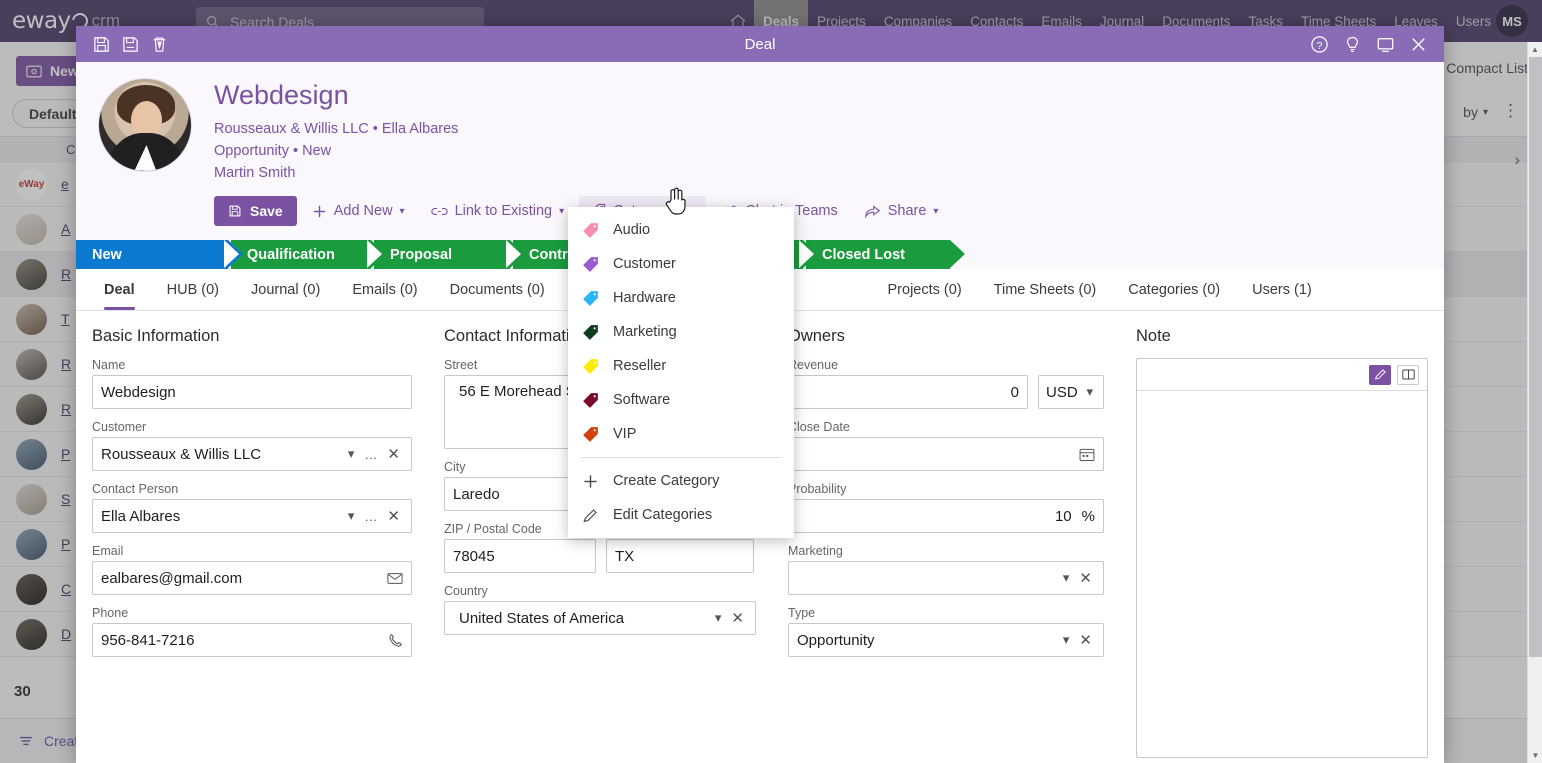  I want to click on tab-hub: HUB (0), so click(193, 290).